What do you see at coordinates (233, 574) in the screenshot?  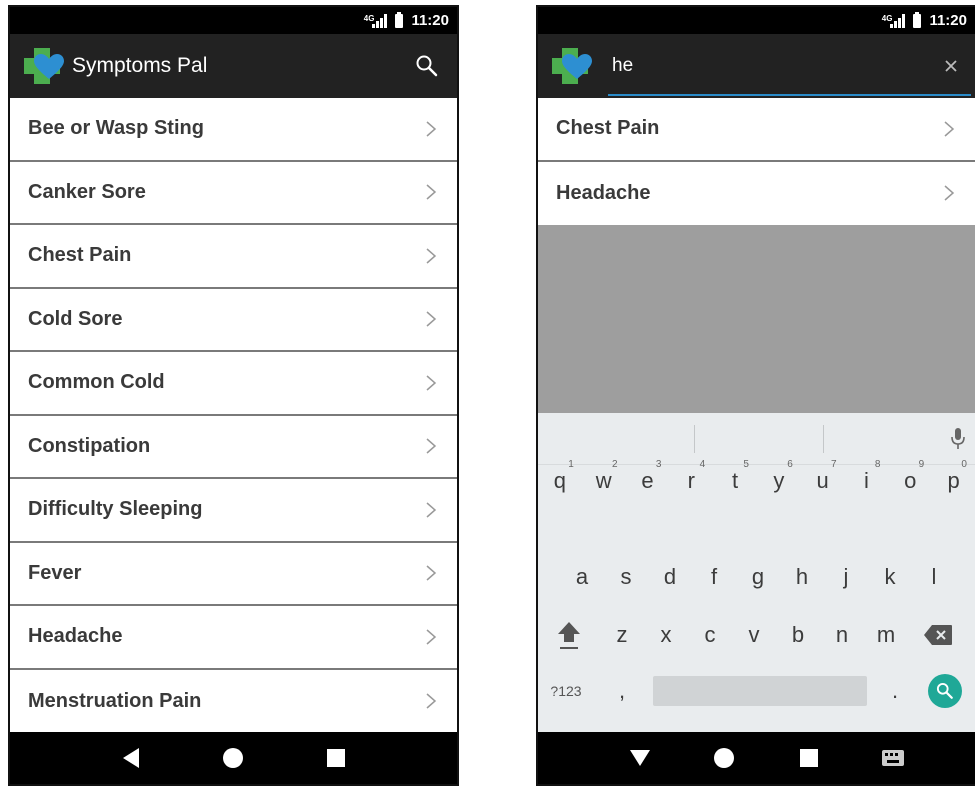 I see `list-item: Fever` at bounding box center [233, 574].